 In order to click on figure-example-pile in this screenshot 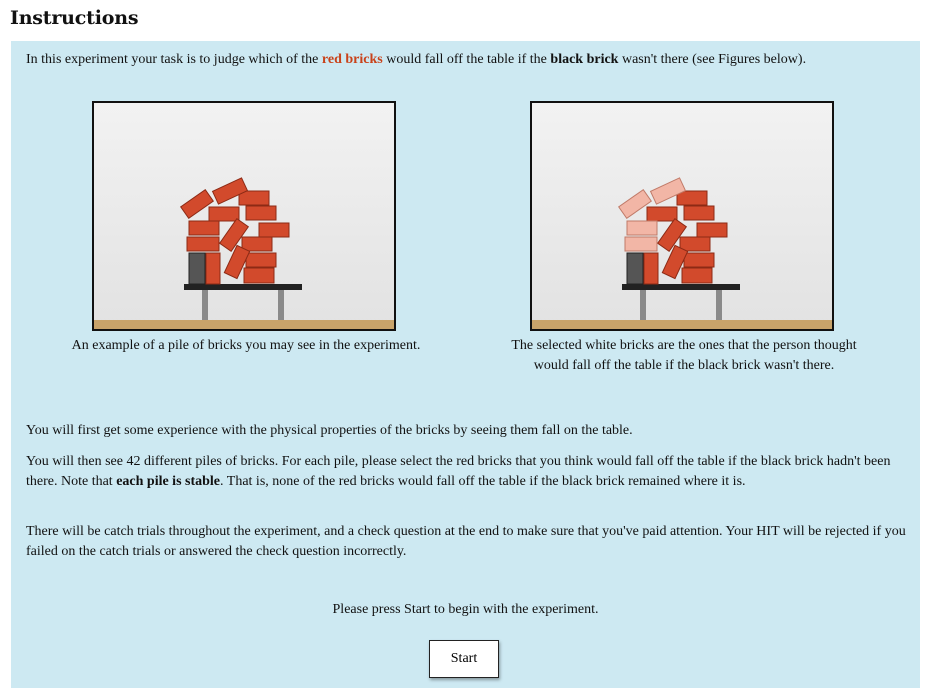, I will do `click(244, 216)`.